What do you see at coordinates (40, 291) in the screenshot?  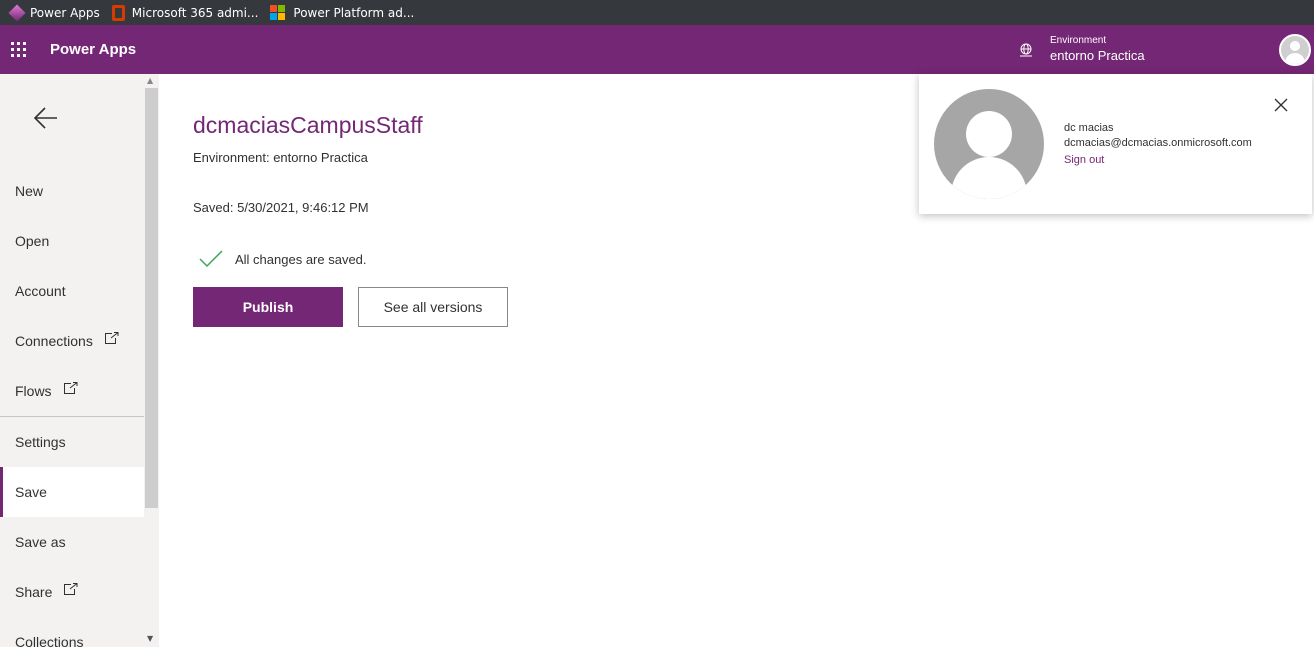 I see `nav-item-label: Account` at bounding box center [40, 291].